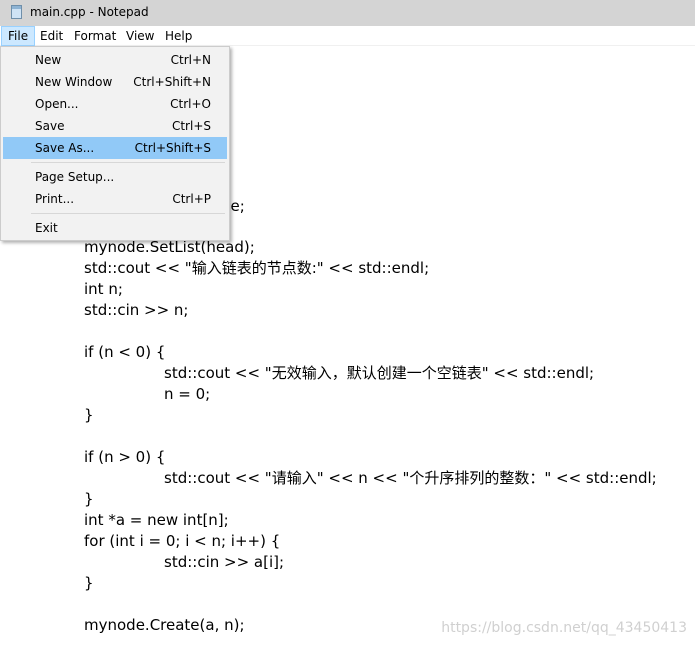 The width and height of the screenshot is (695, 645). I want to click on code-line: std::cin >> a[i];, so click(224, 562).